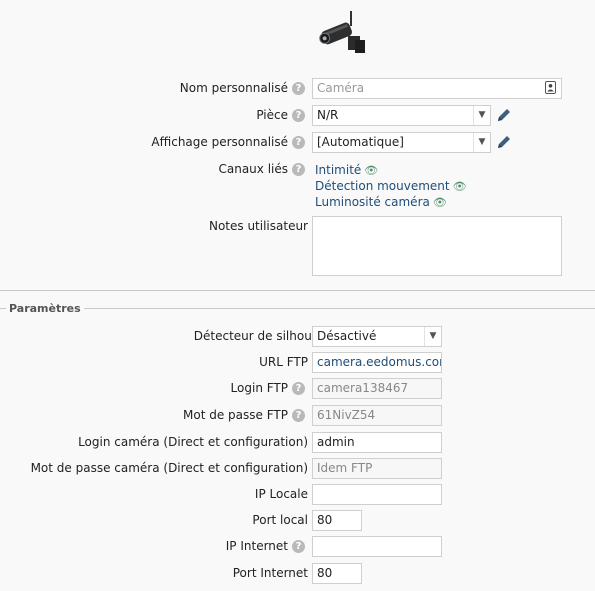 This screenshot has width=595, height=591. What do you see at coordinates (377, 442) in the screenshot?
I see `login-camera-input: admin` at bounding box center [377, 442].